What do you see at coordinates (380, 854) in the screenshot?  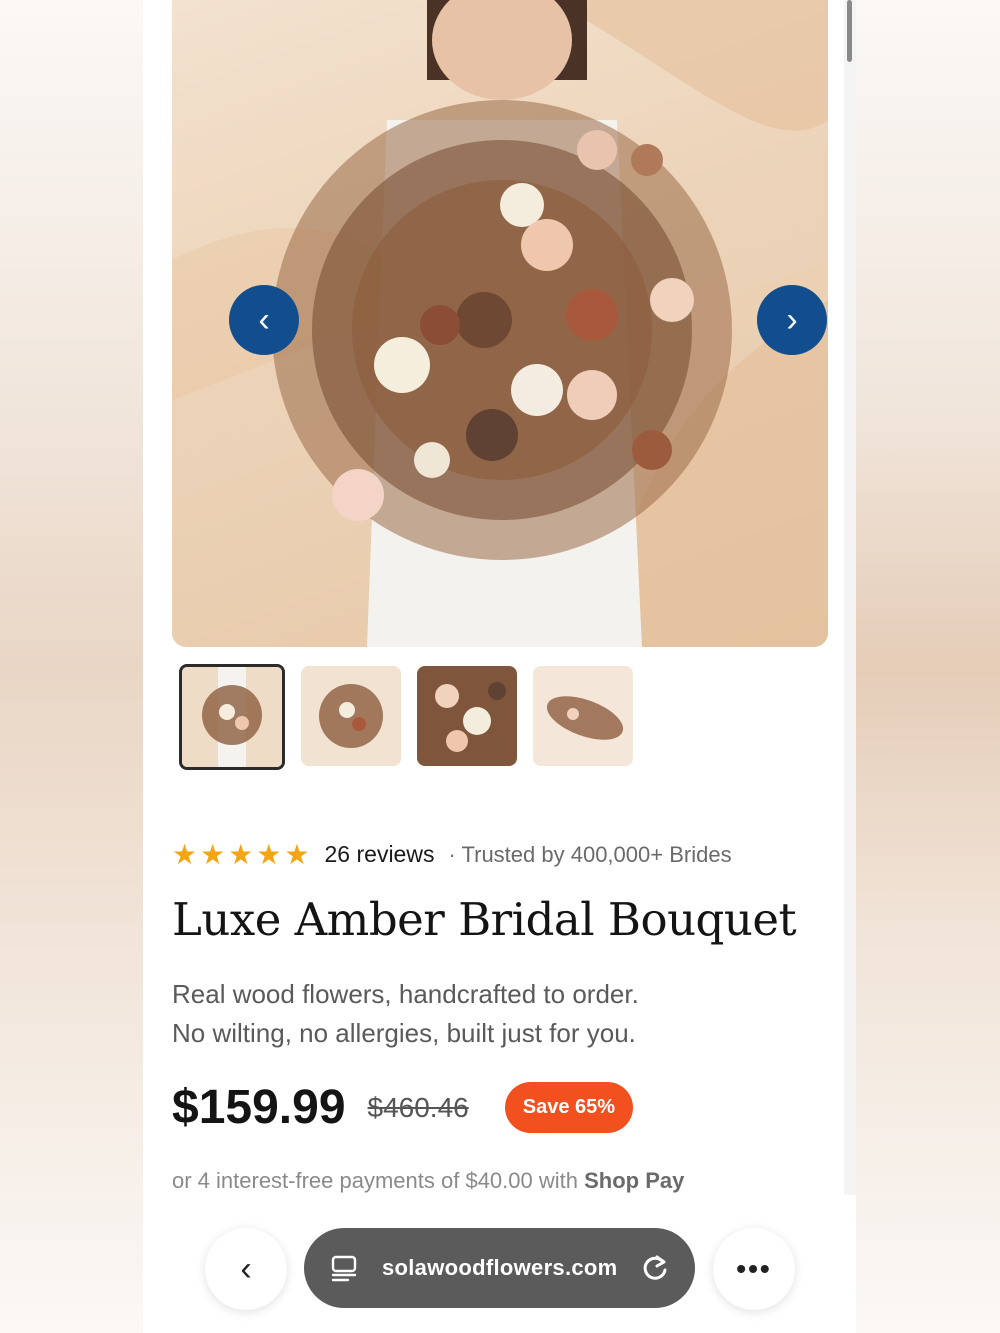 I see `reviews-link: 26 reviews` at bounding box center [380, 854].